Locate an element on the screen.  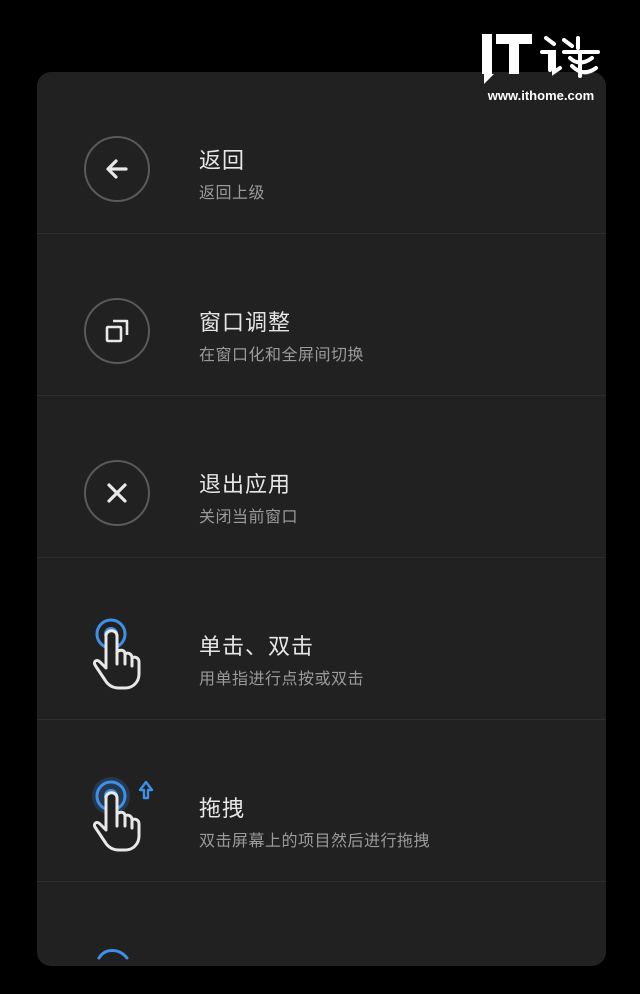
menu-item-subtitle: 在窗口化和全屏间切换 is located at coordinates (282, 354).